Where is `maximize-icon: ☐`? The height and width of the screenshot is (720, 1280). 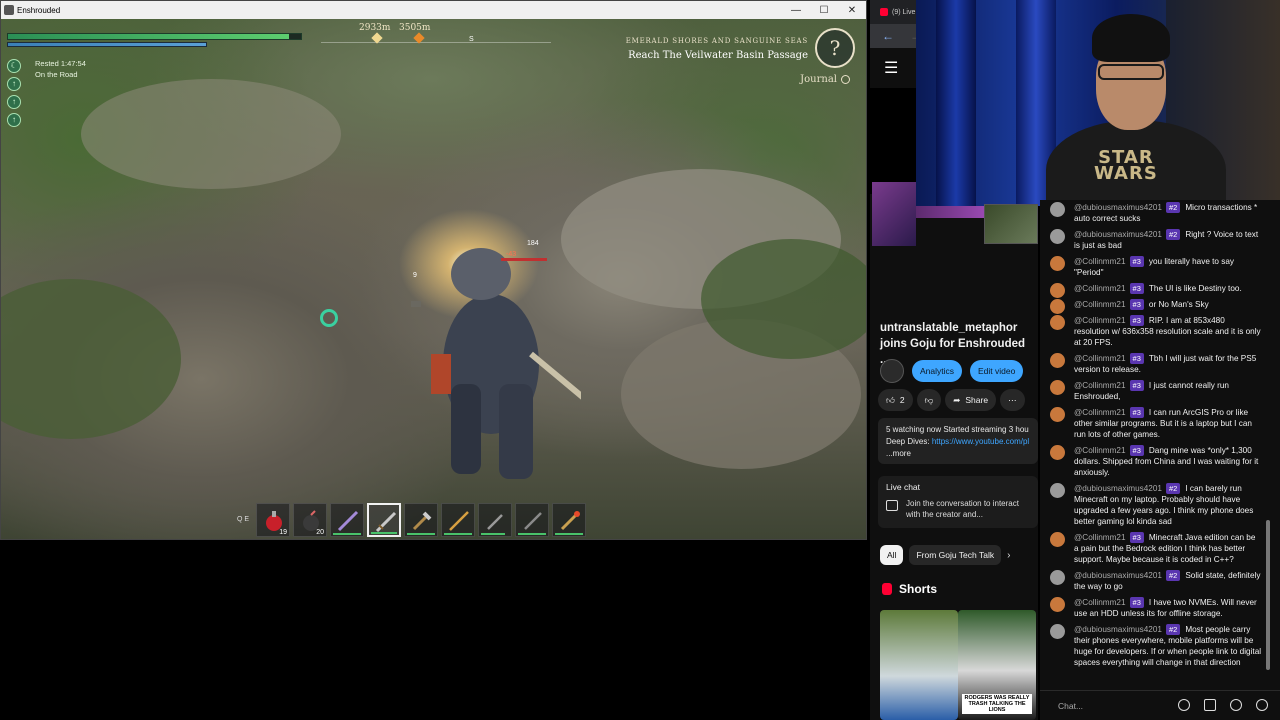 maximize-icon: ☐ is located at coordinates (824, 10).